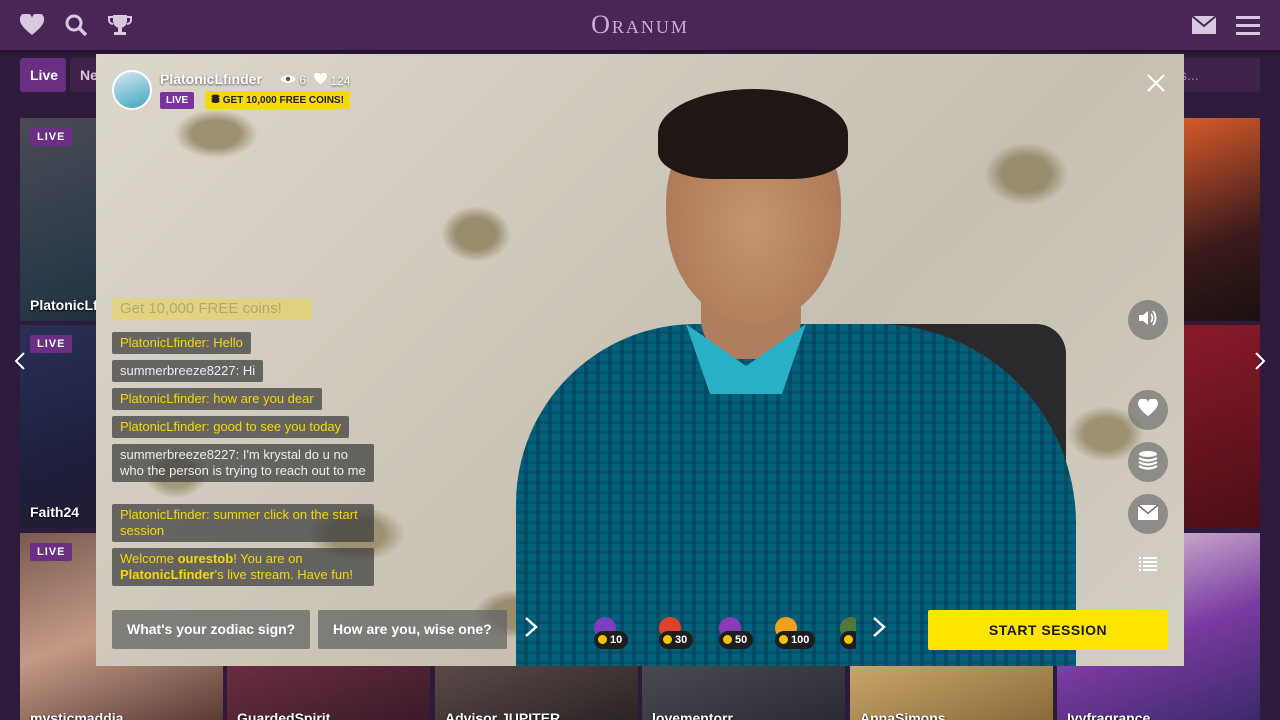 The height and width of the screenshot is (720, 1280). What do you see at coordinates (1156, 84) in the screenshot?
I see `close-icon` at bounding box center [1156, 84].